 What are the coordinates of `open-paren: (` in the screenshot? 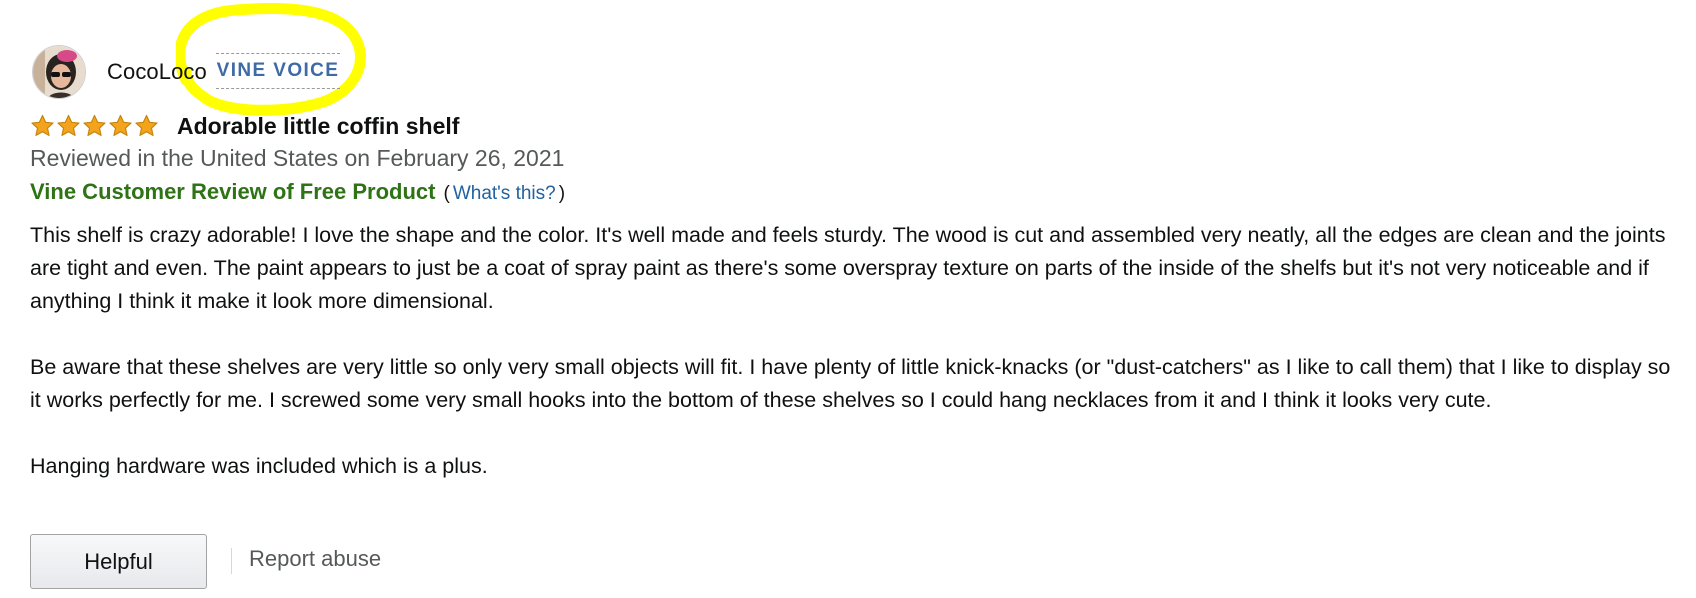 It's located at (446, 193).